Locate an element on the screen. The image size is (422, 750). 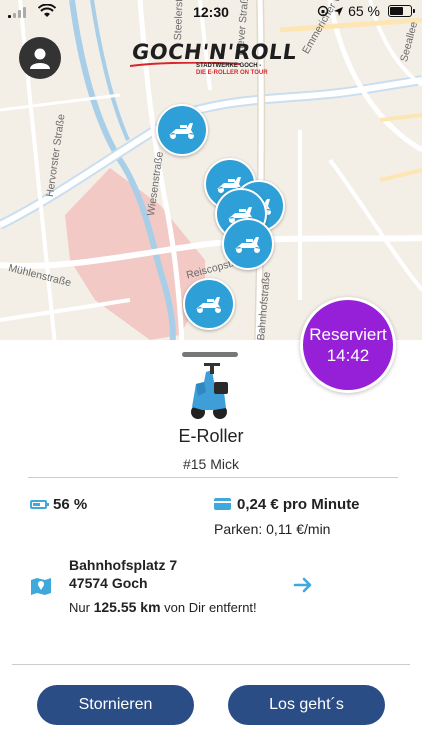
sheet-drag-handle is located at coordinates (210, 354).